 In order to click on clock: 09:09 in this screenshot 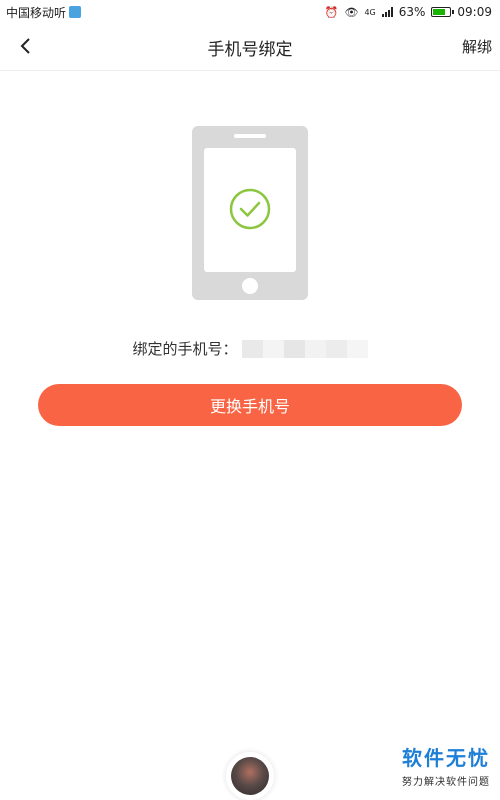, I will do `click(474, 12)`.